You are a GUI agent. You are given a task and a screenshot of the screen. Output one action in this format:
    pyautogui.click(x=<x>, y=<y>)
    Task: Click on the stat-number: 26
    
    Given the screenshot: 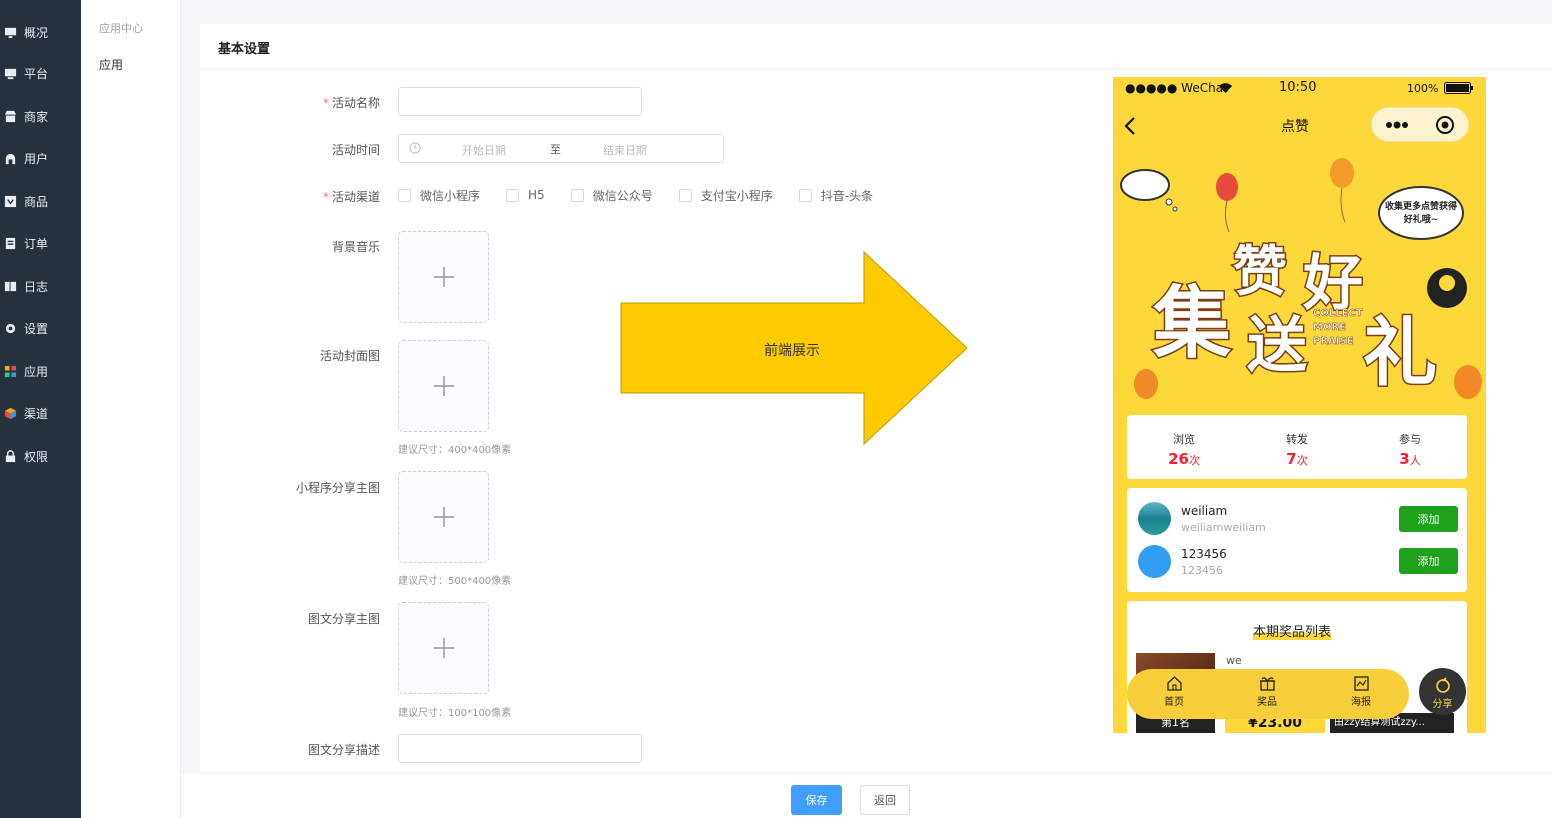 What is the action you would take?
    pyautogui.click(x=1178, y=459)
    